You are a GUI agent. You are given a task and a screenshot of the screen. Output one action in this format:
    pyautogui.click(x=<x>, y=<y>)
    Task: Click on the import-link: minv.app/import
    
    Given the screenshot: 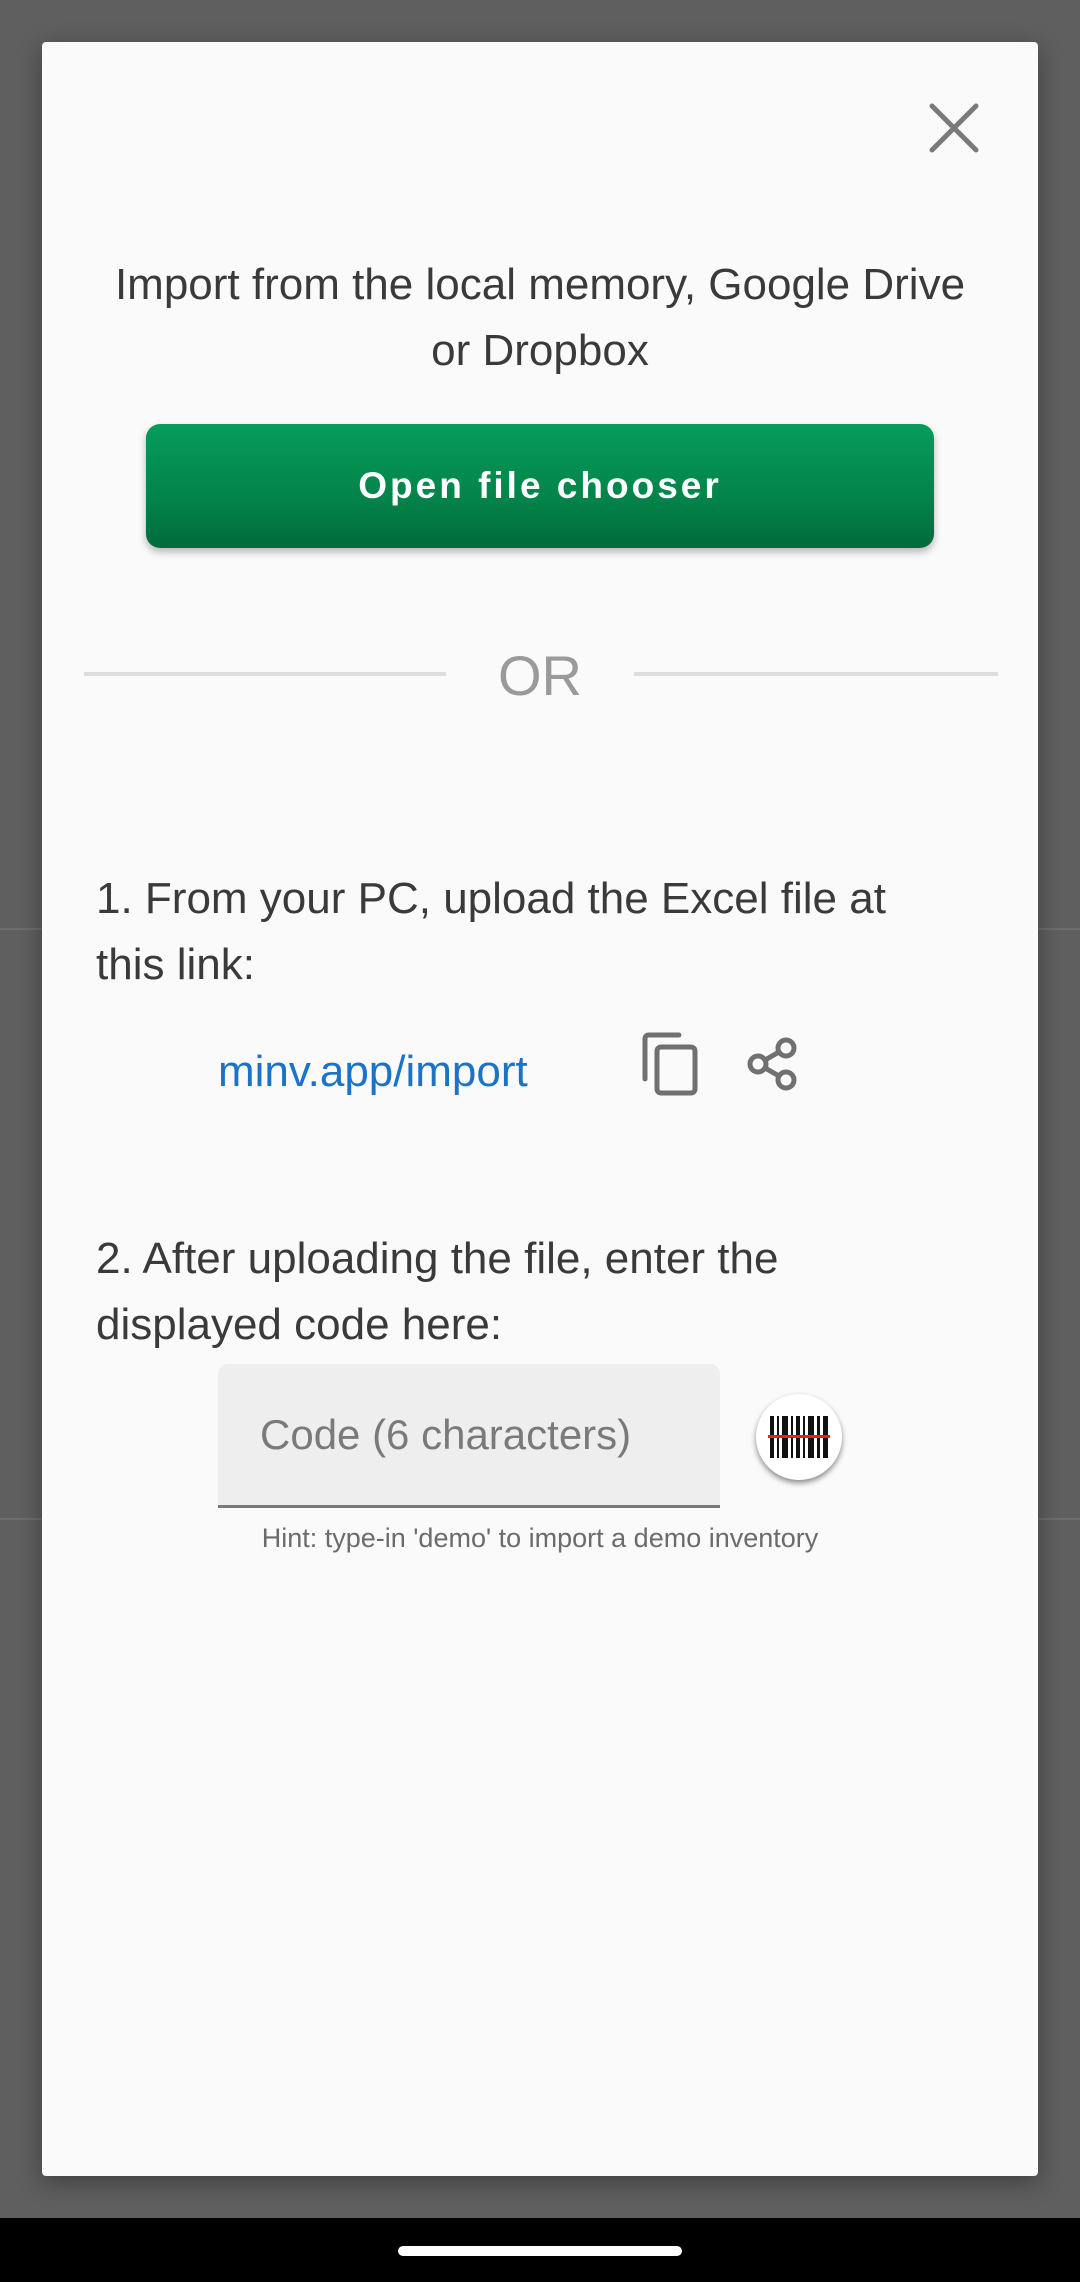 What is the action you would take?
    pyautogui.click(x=373, y=1072)
    